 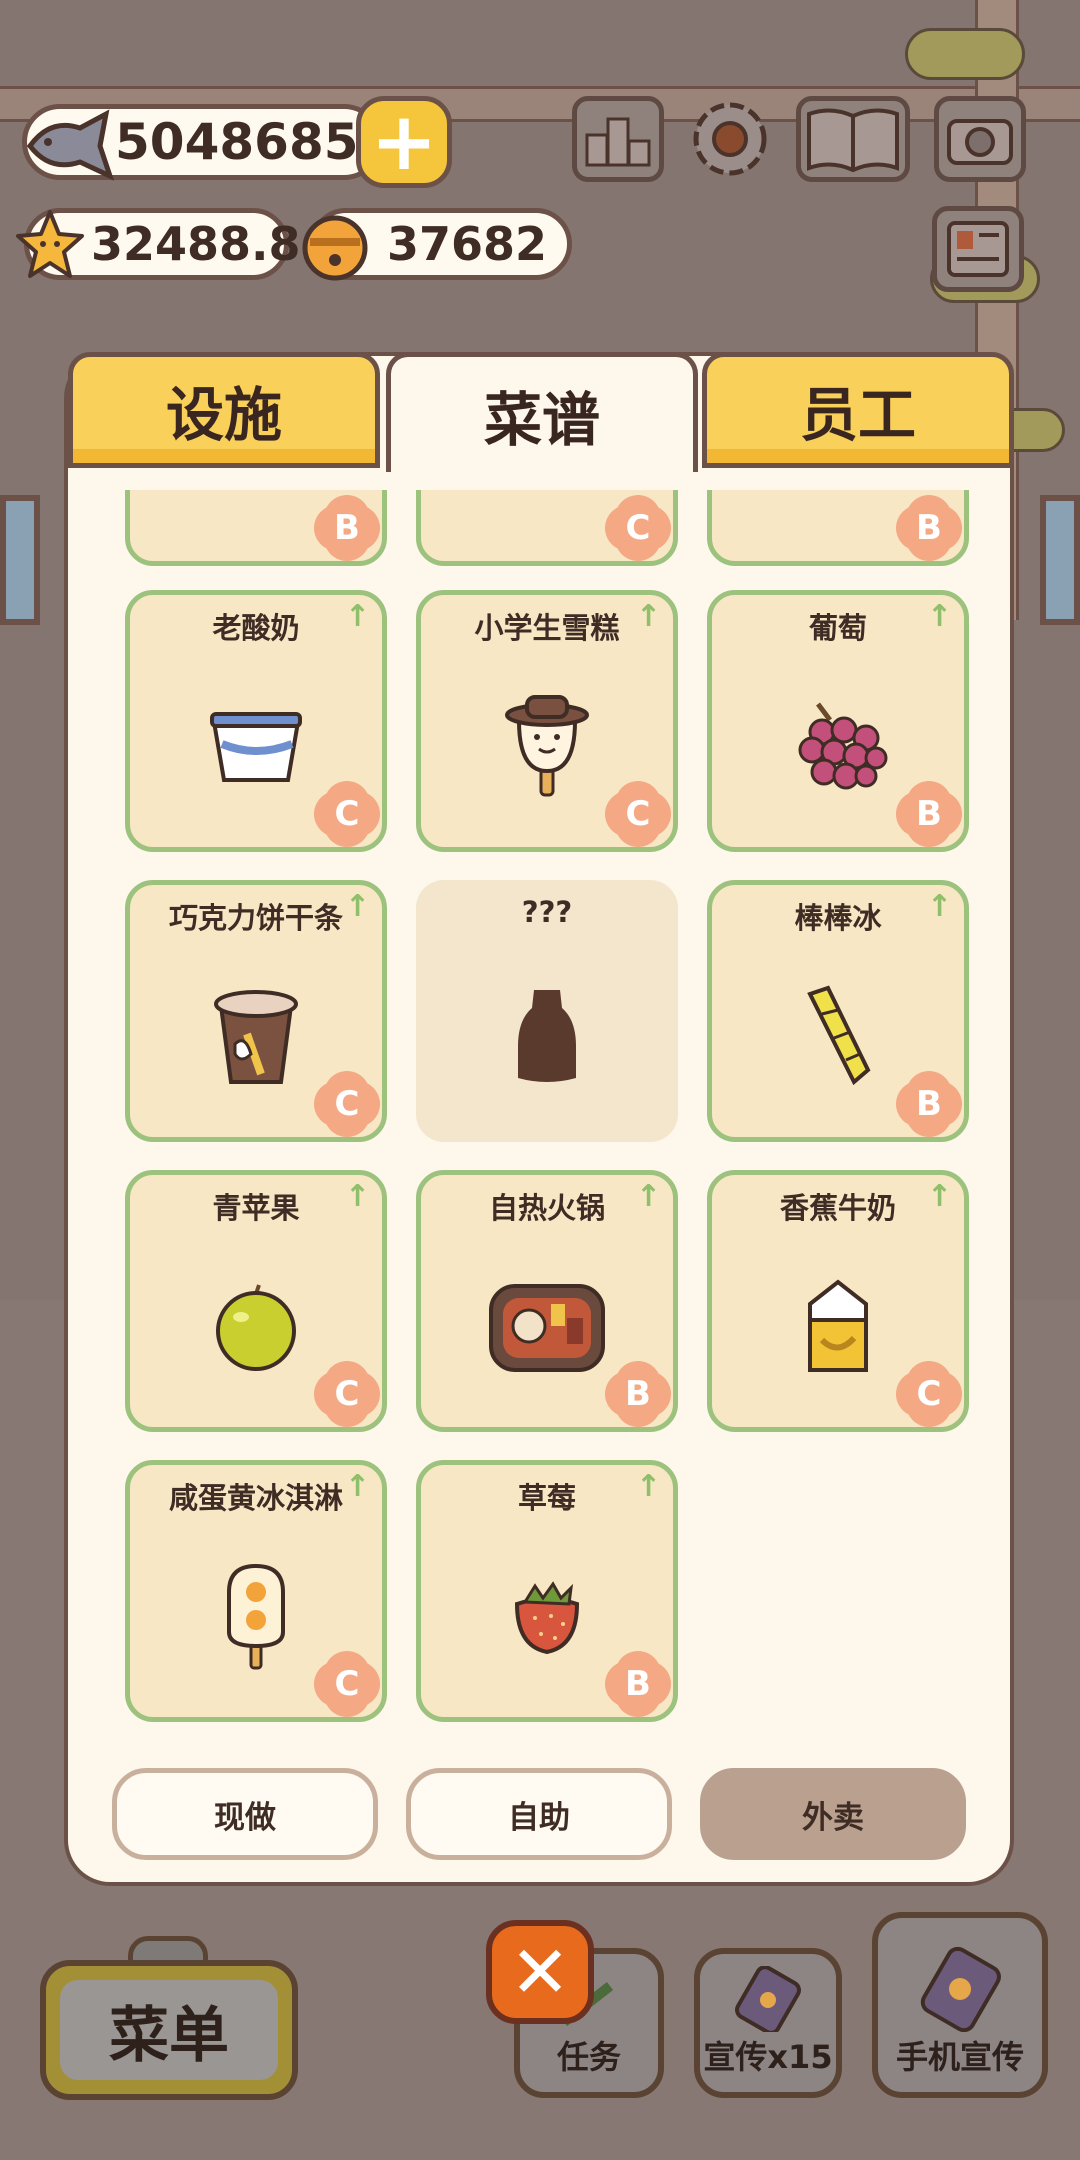 I want to click on camera-icon, so click(x=980, y=142).